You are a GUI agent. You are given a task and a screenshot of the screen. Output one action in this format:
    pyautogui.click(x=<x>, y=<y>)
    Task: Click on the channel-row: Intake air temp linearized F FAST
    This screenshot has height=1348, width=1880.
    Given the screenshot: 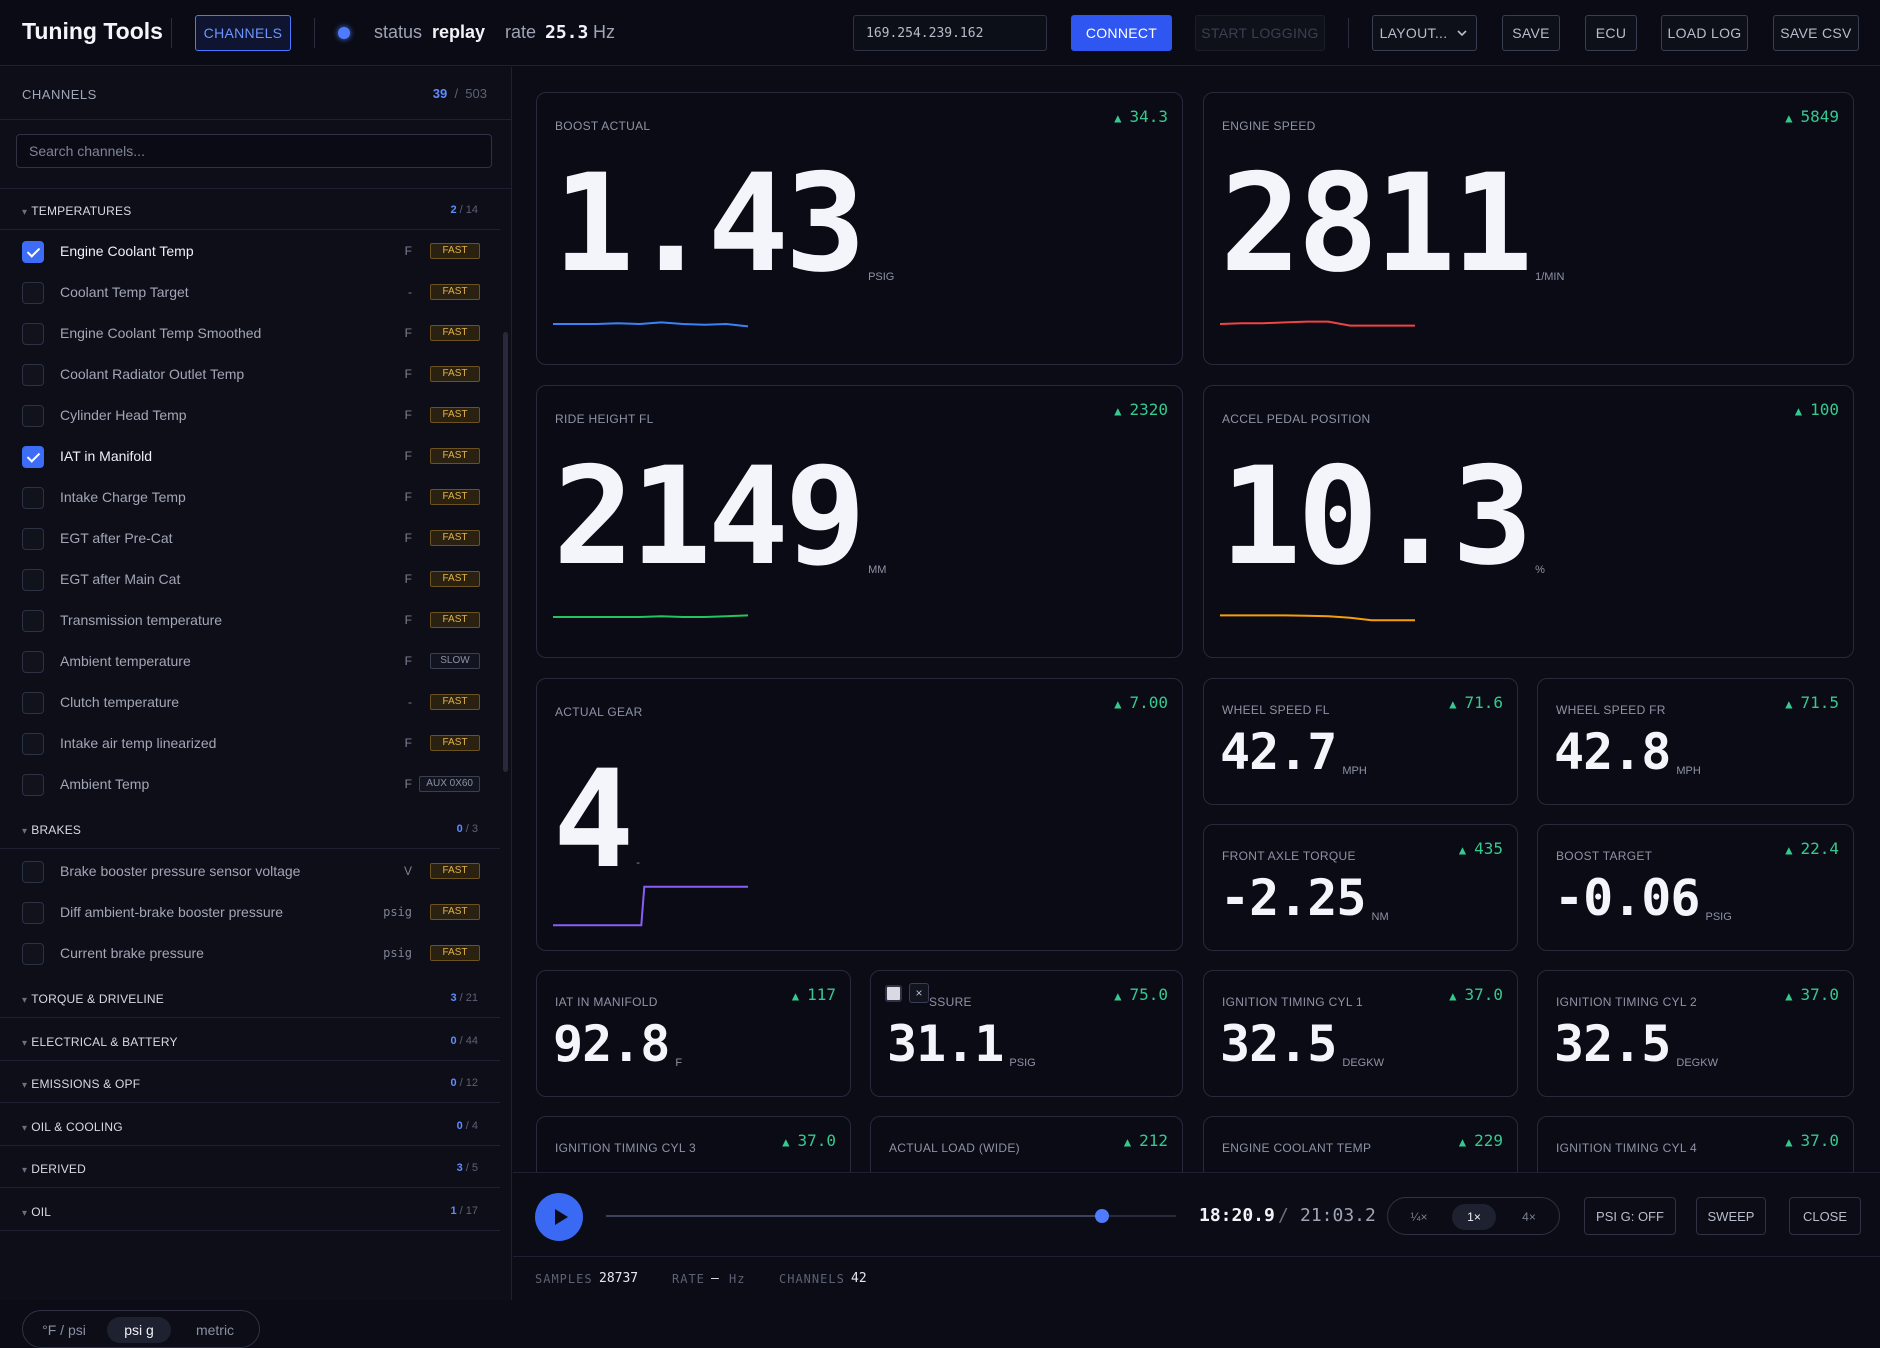 What is the action you would take?
    pyautogui.click(x=250, y=743)
    